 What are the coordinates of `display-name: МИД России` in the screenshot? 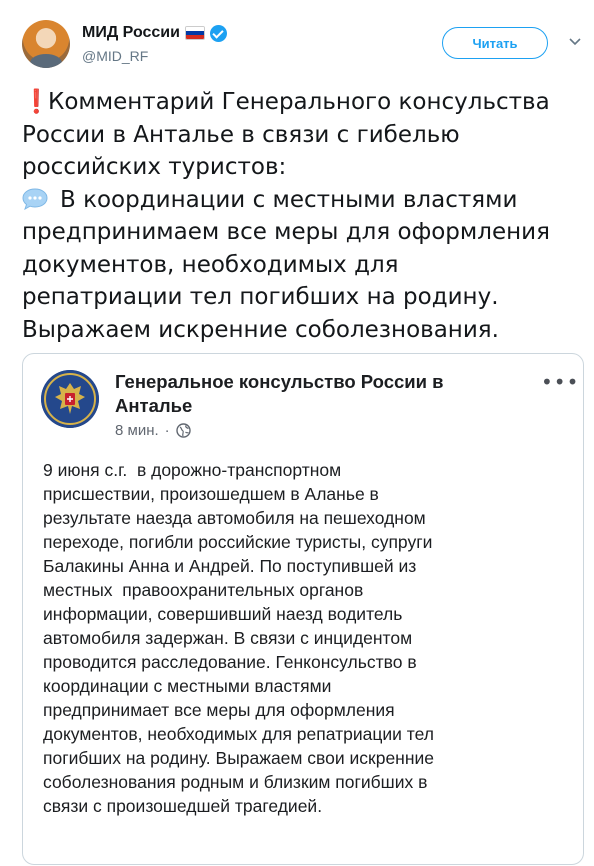 It's located at (131, 33).